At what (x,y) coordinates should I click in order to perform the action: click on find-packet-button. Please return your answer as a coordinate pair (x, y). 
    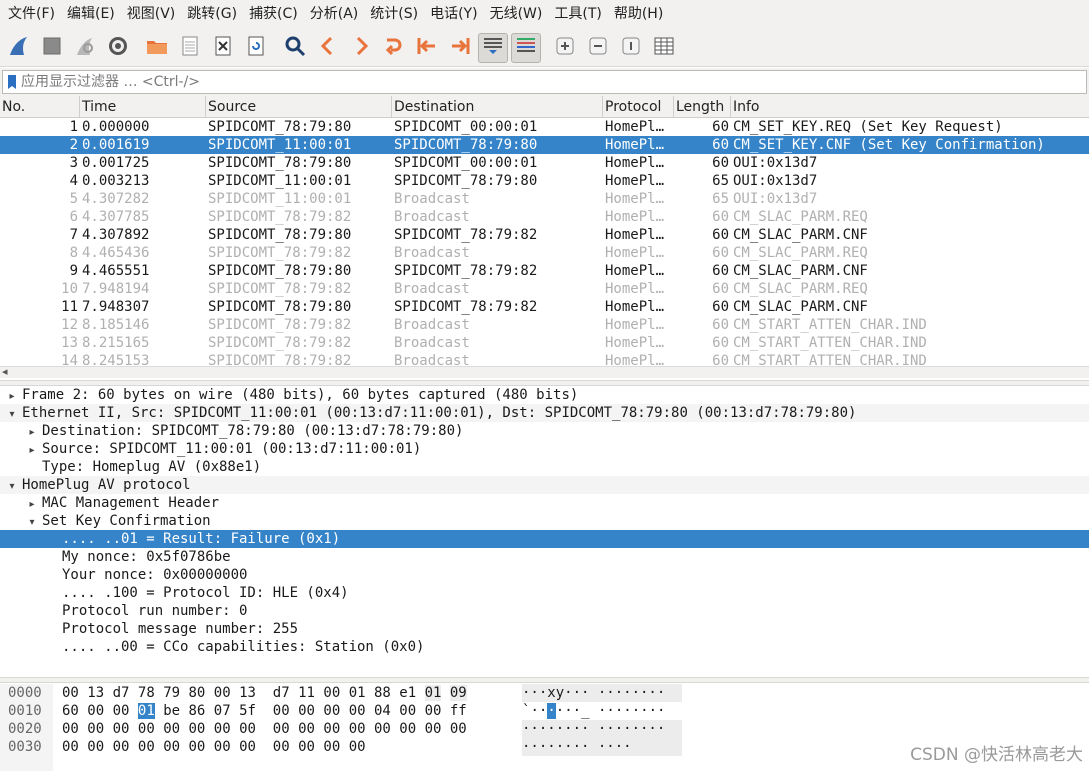
    Looking at the image, I should click on (295, 48).